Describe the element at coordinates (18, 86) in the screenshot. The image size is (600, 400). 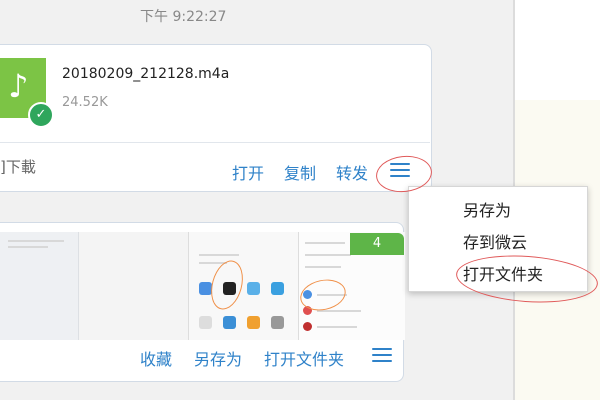
I see `music-note-icon: ♪` at that location.